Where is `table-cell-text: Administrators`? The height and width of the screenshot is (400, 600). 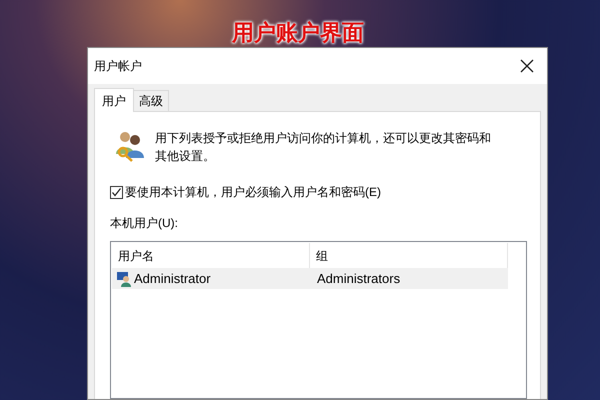 table-cell-text: Administrators is located at coordinates (358, 279).